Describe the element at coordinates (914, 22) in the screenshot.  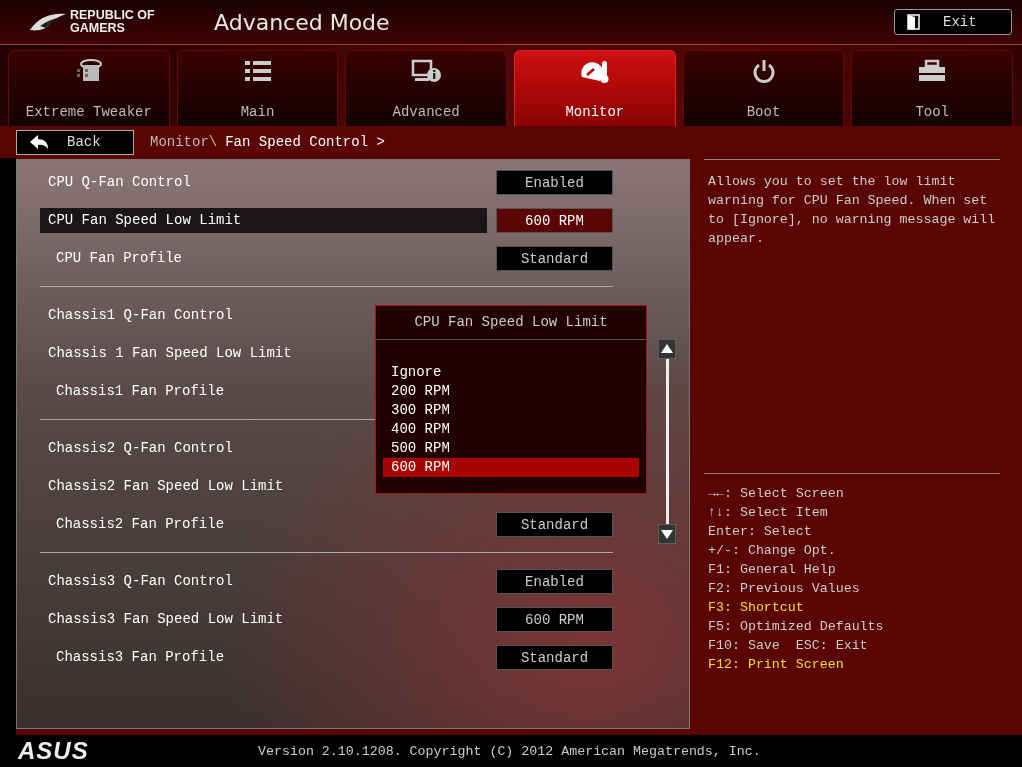
I see `door-icon` at that location.